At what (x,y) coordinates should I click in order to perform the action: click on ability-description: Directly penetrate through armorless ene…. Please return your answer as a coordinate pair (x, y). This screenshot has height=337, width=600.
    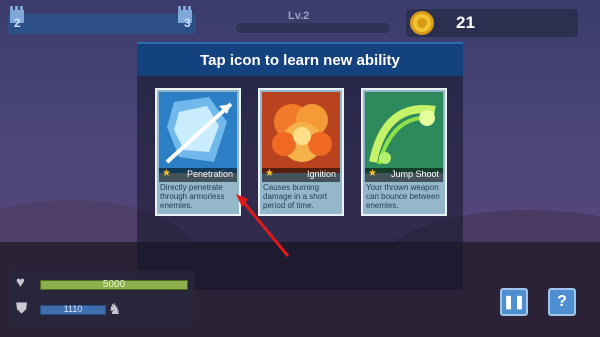
    Looking at the image, I should click on (192, 196).